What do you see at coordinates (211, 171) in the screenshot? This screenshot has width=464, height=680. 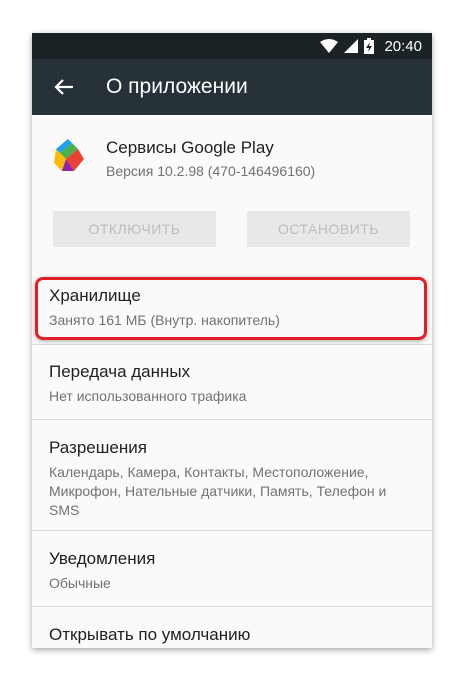 I see `app-version: Версия 10.2.98 (470-146496160)` at bounding box center [211, 171].